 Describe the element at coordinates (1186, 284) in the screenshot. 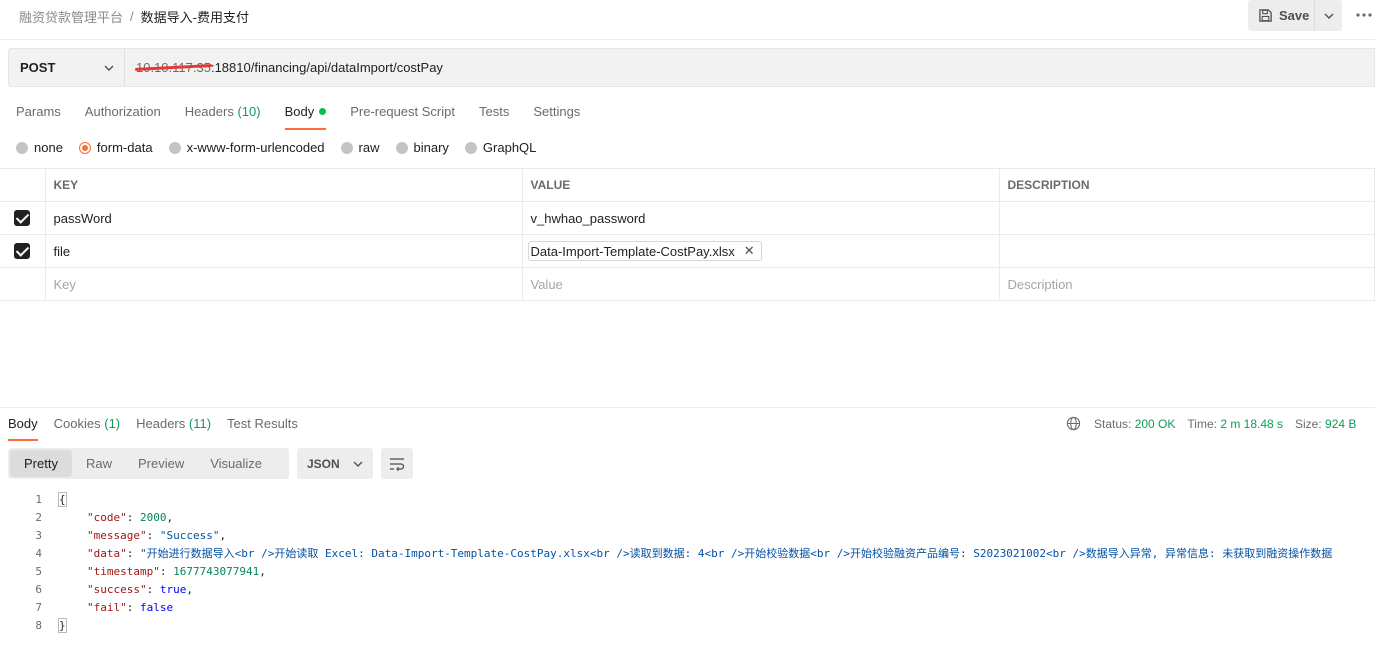

I see `new-description-input: Description` at that location.